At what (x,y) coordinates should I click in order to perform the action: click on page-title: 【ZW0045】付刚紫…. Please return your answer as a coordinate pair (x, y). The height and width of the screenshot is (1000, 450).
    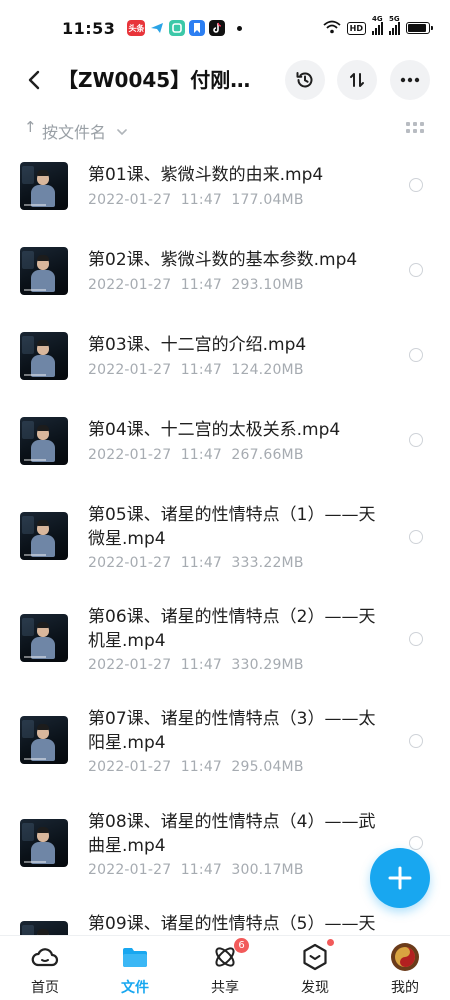
    Looking at the image, I should click on (158, 80).